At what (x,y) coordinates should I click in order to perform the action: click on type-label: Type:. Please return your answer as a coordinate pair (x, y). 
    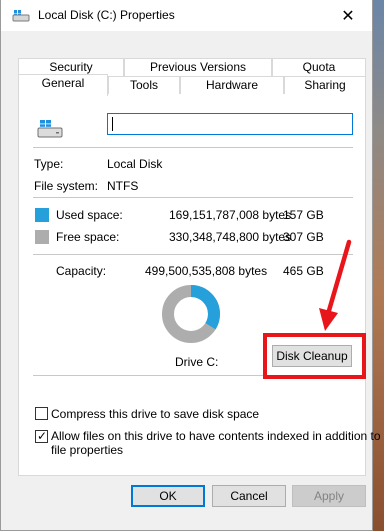
    Looking at the image, I should click on (49, 164).